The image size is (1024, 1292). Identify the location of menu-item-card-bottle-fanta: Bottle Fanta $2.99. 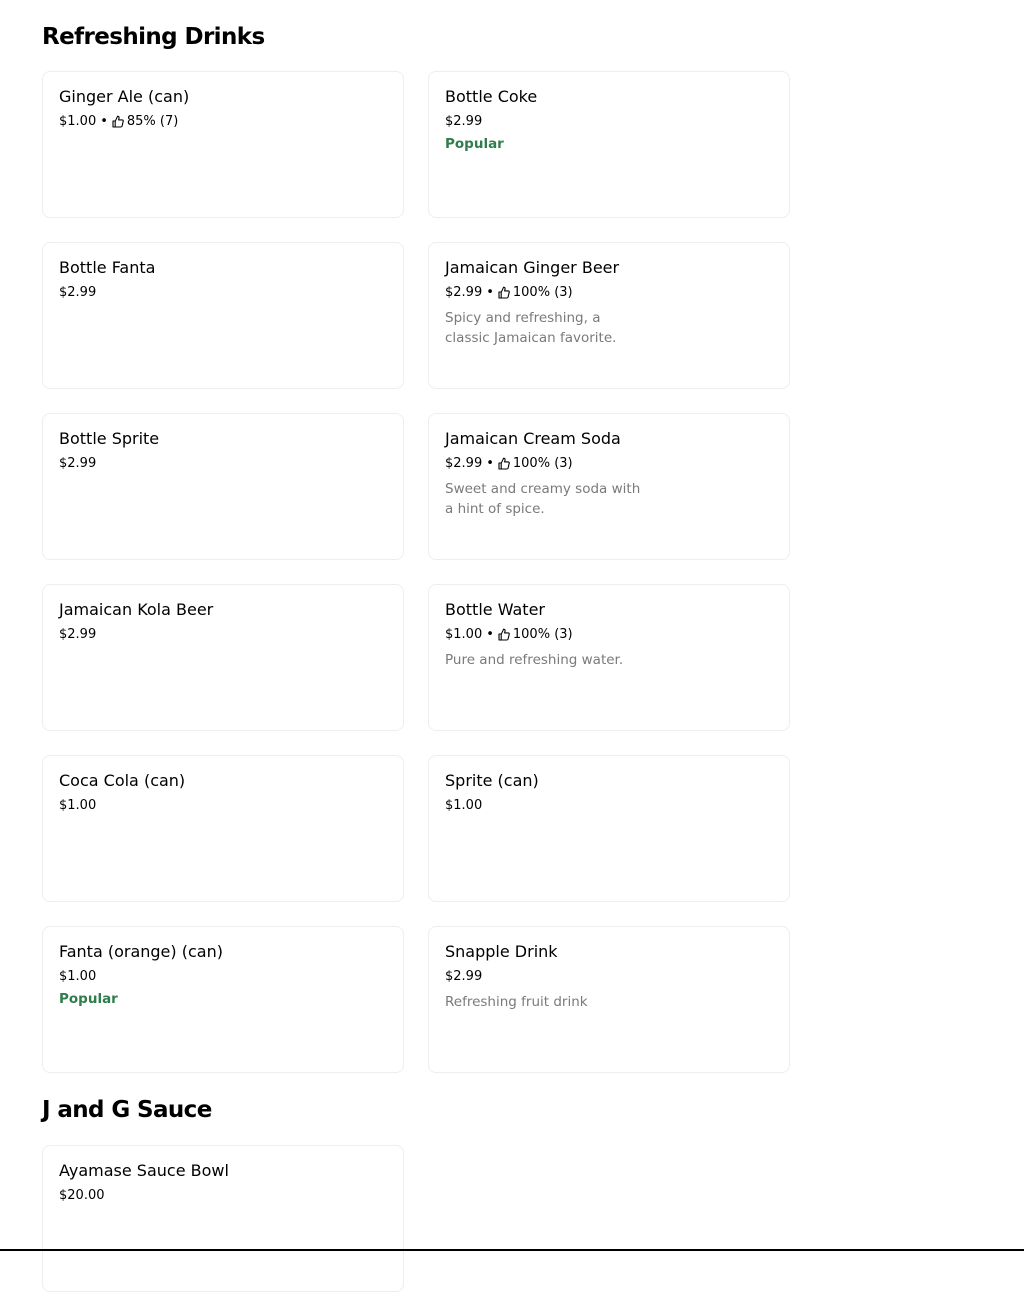
(223, 315).